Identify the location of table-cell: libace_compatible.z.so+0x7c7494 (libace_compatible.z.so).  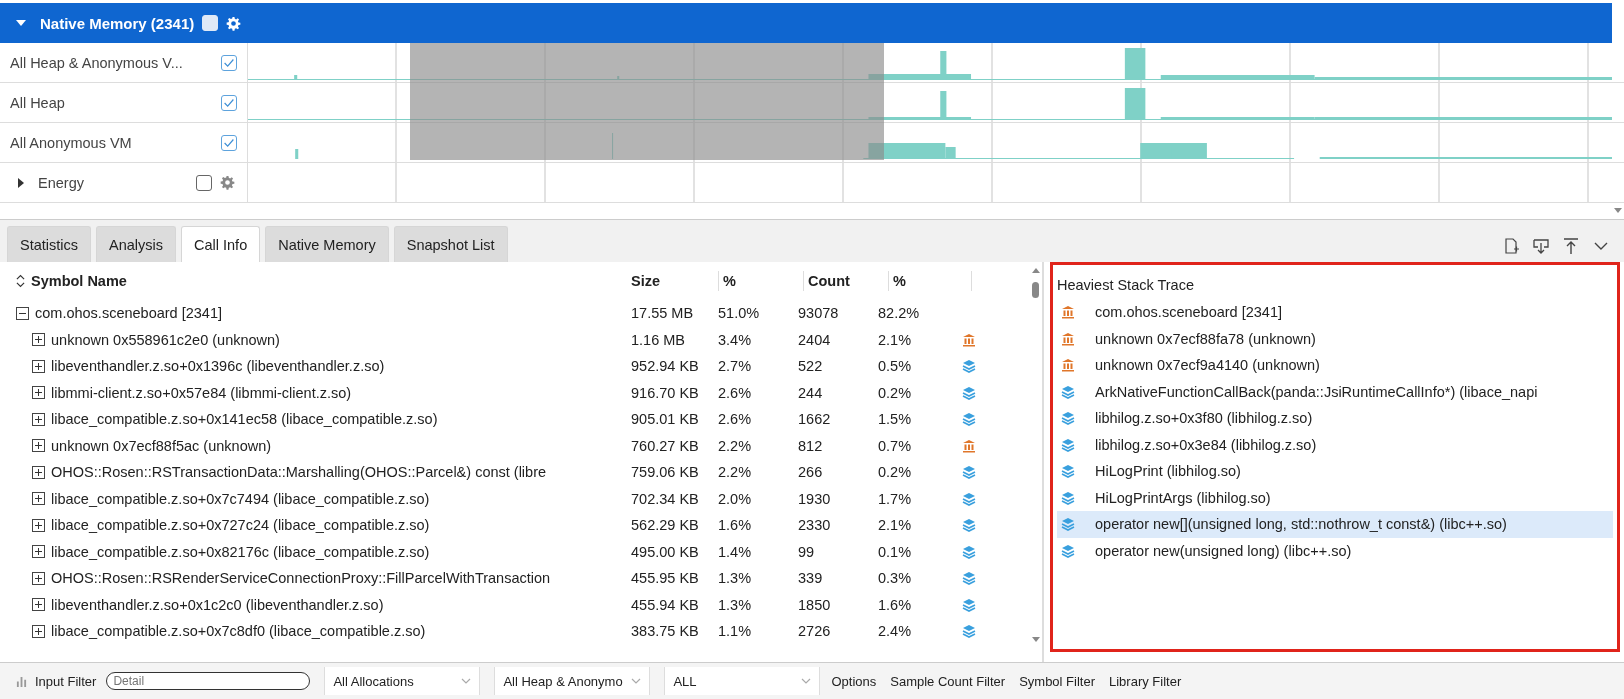
(240, 498).